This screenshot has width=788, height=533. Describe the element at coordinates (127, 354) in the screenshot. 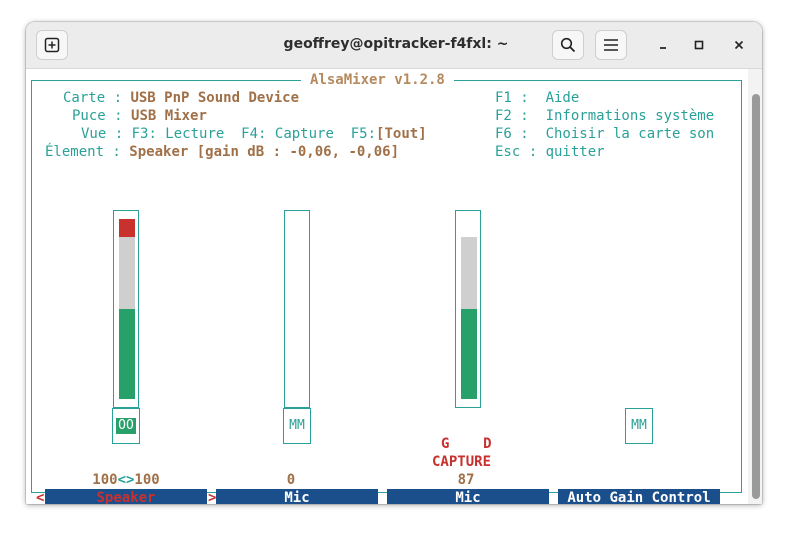

I see `speaker-volume-green-segment` at that location.